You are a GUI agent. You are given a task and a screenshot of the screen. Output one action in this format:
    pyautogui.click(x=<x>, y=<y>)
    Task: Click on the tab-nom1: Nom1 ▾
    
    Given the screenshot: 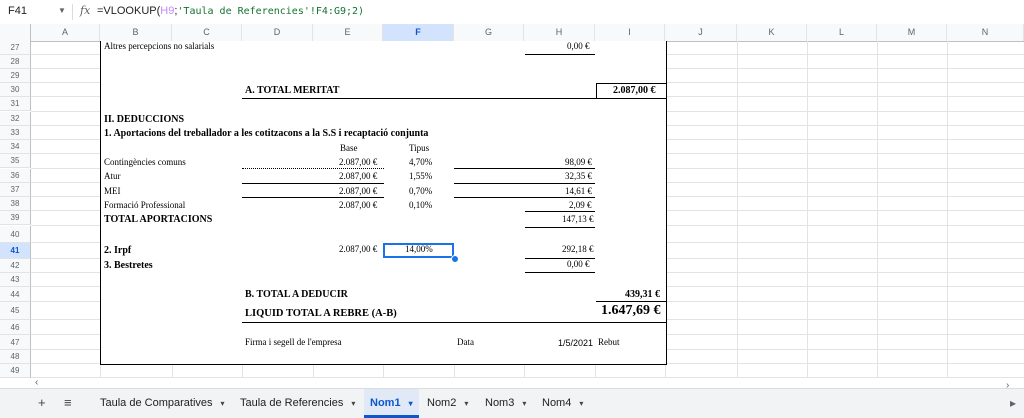 What is the action you would take?
    pyautogui.click(x=391, y=403)
    